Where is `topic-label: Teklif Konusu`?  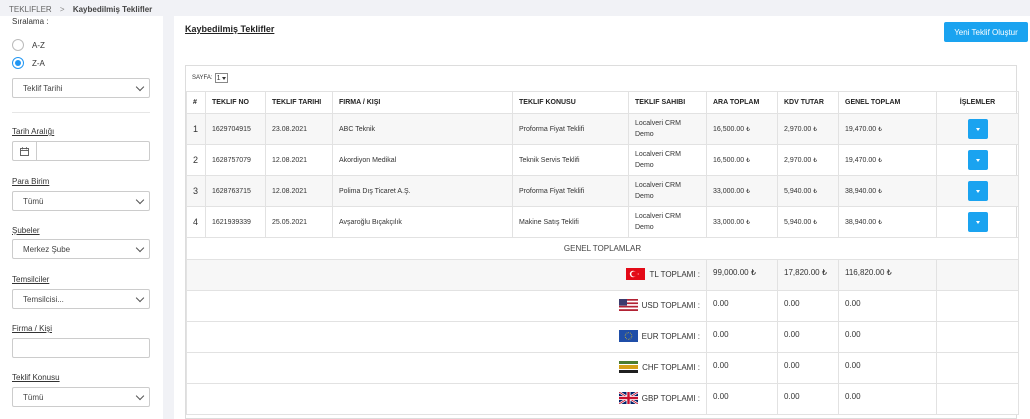
topic-label: Teklif Konusu is located at coordinates (36, 377).